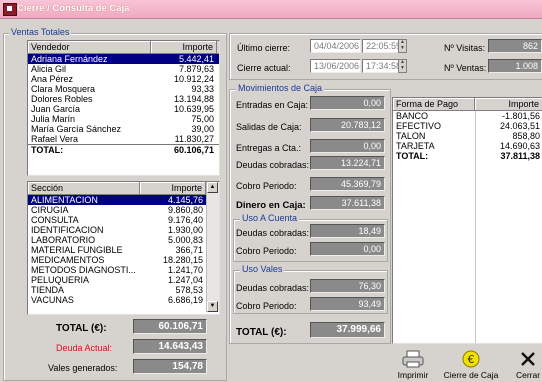  Describe the element at coordinates (520, 156) in the screenshot. I see `forma-pago-total-amount: 37.811,38` at that location.